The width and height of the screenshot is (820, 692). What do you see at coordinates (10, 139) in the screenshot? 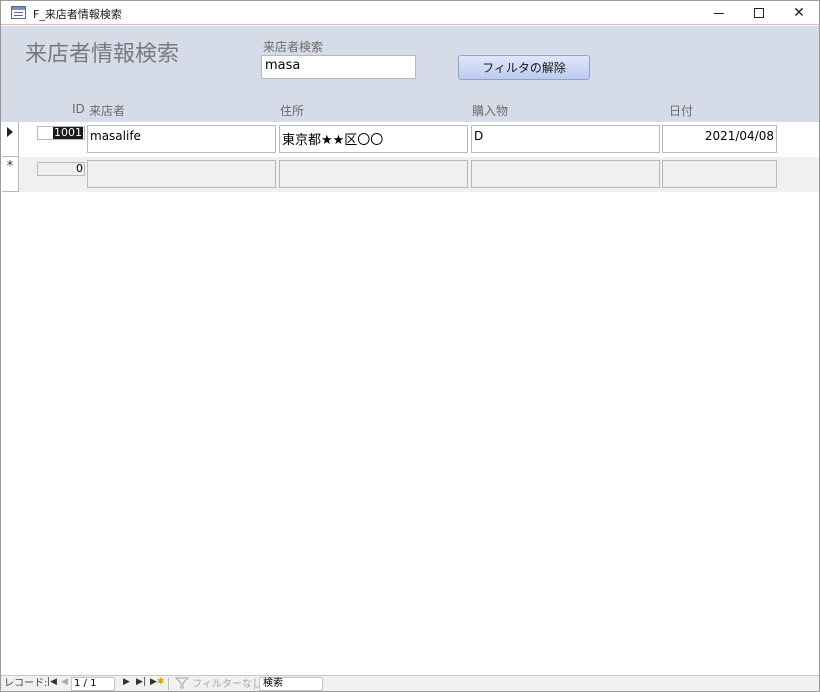
I see `record-selector` at bounding box center [10, 139].